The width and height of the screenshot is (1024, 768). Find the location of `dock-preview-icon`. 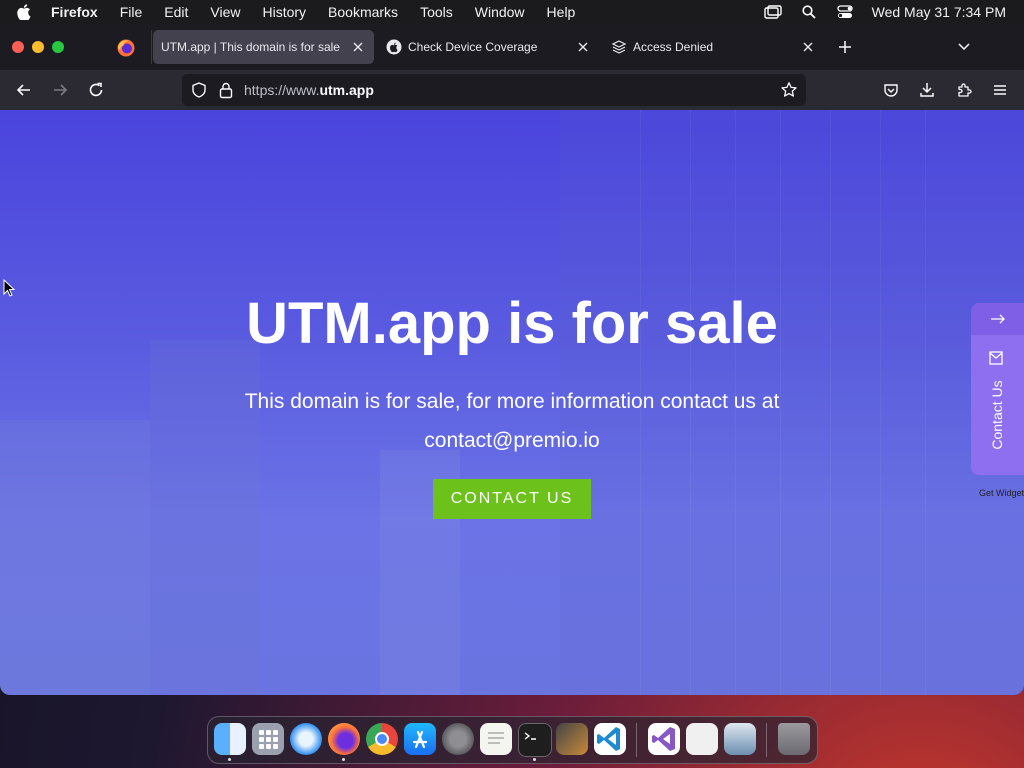

dock-preview-icon is located at coordinates (702, 739).